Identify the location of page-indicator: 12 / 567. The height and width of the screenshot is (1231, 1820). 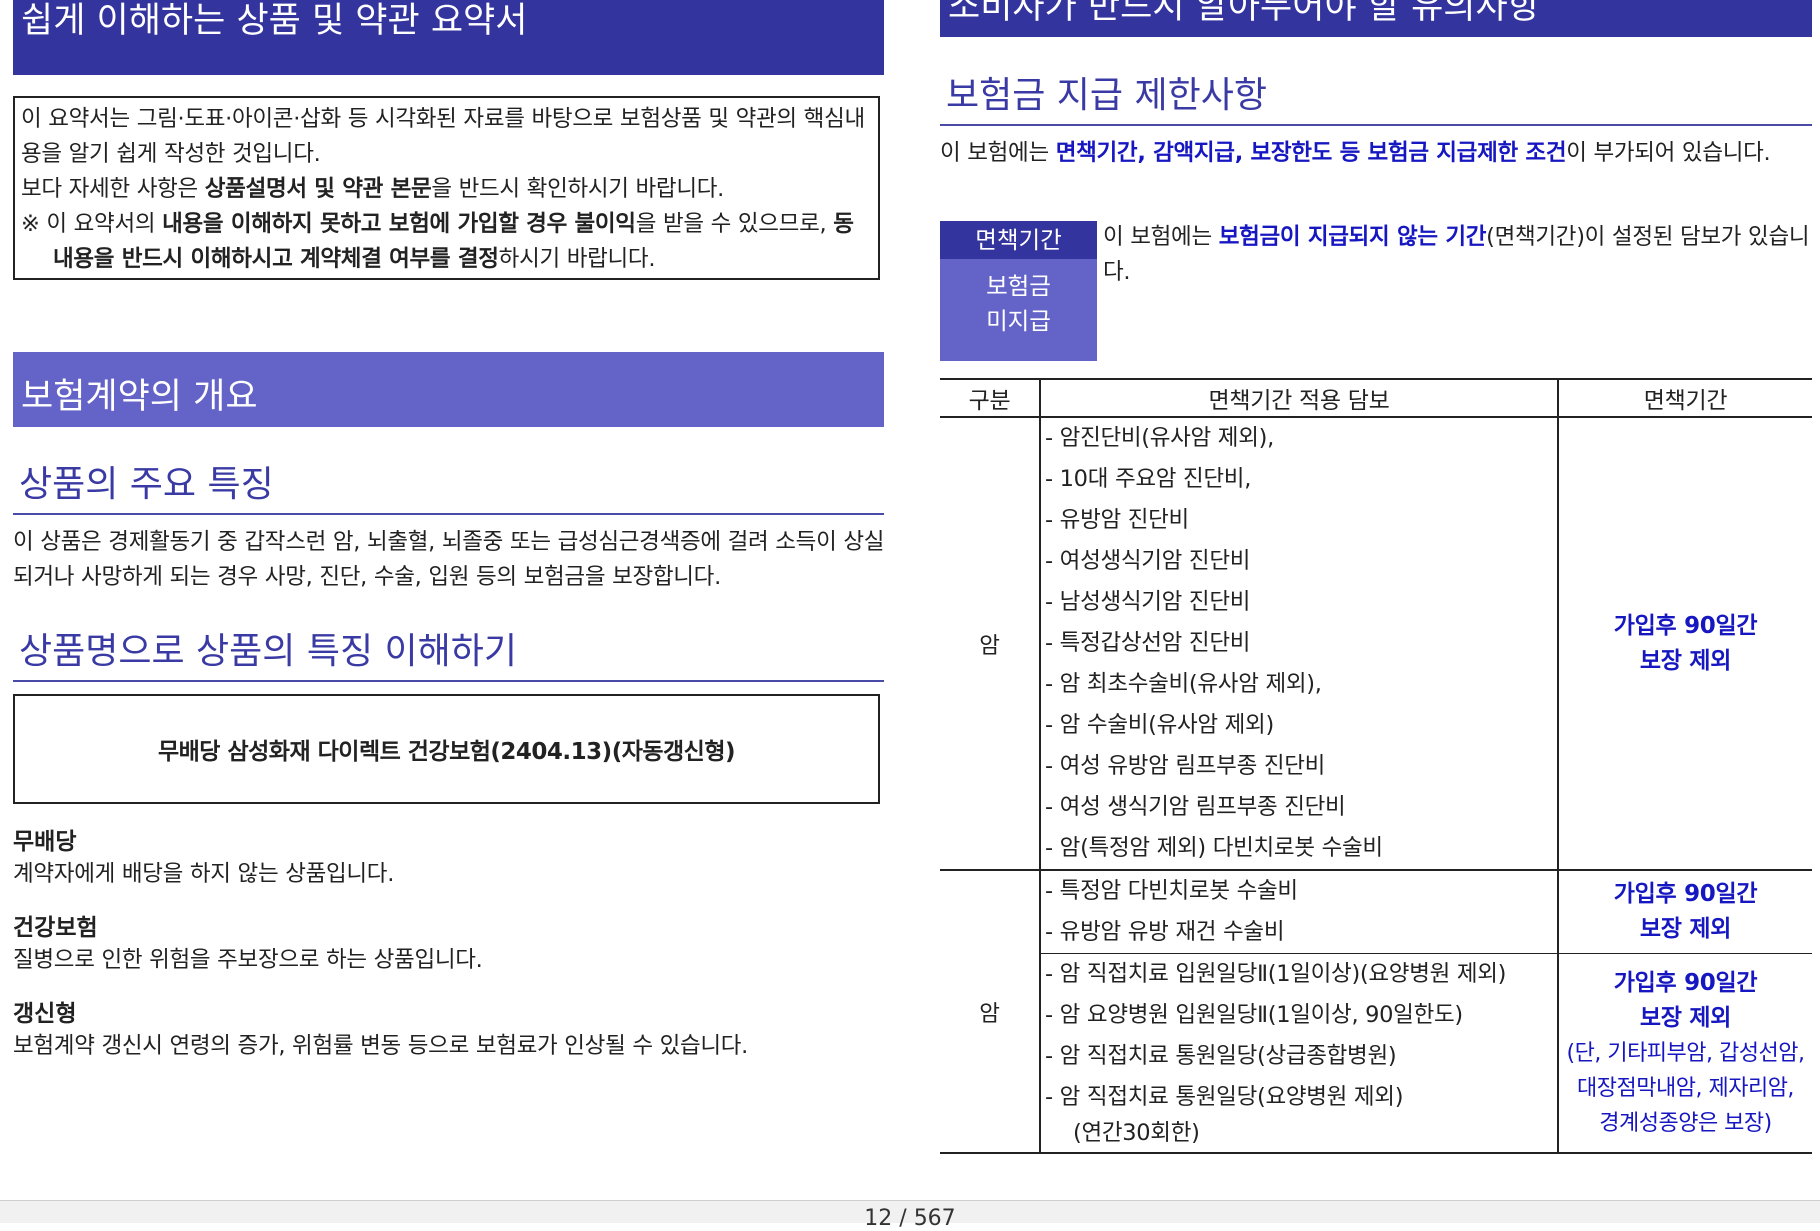
(910, 1218).